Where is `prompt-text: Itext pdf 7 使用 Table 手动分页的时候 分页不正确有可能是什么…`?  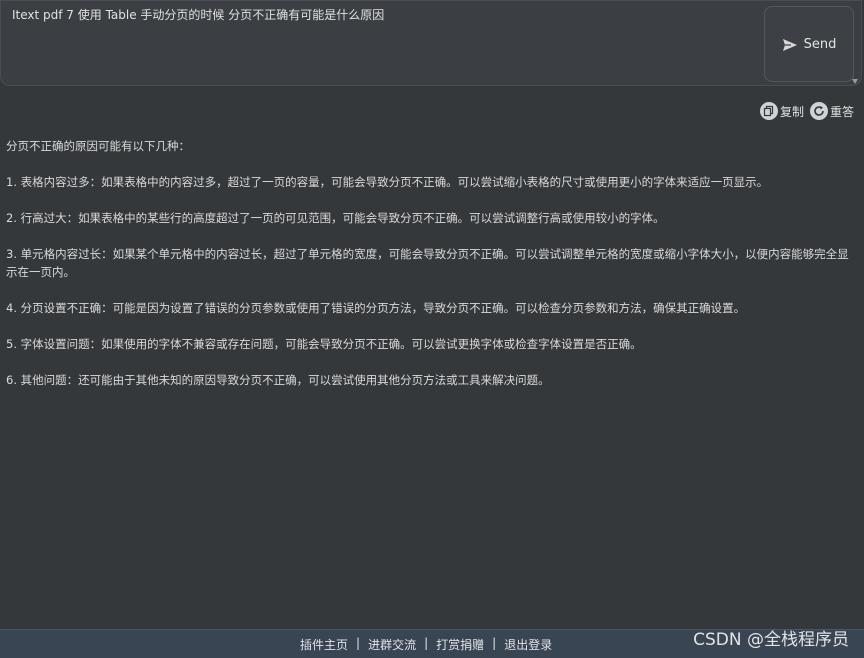 prompt-text: Itext pdf 7 使用 Table 手动分页的时候 分页不正确有可能是什么… is located at coordinates (382, 15).